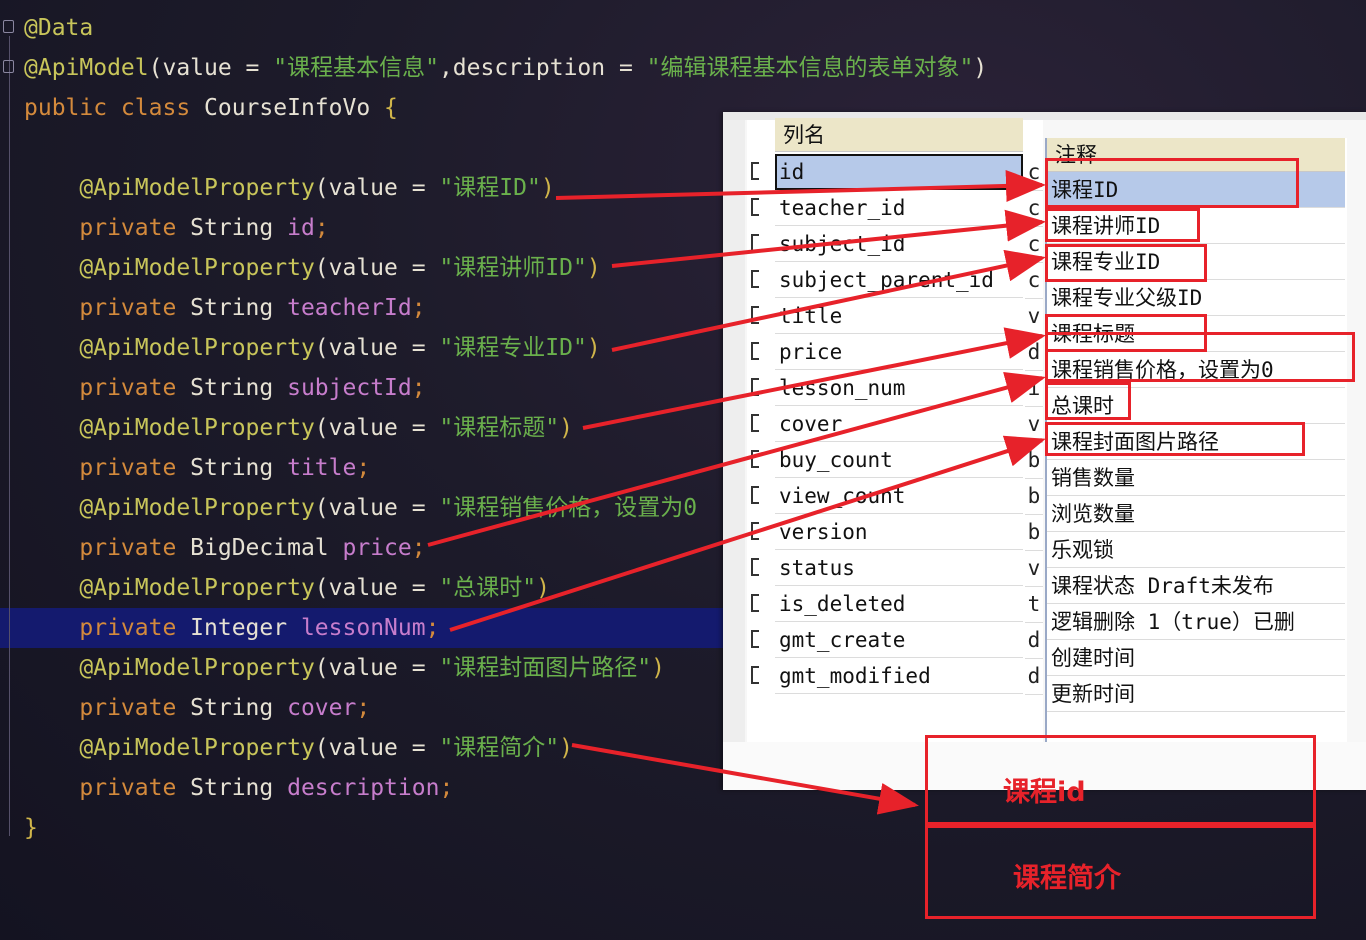  I want to click on column-name-cell: subject_id, so click(899, 244).